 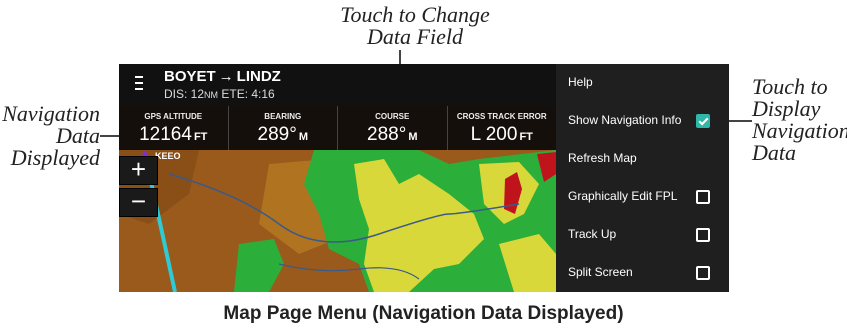 I want to click on menu-icon, so click(x=139, y=83).